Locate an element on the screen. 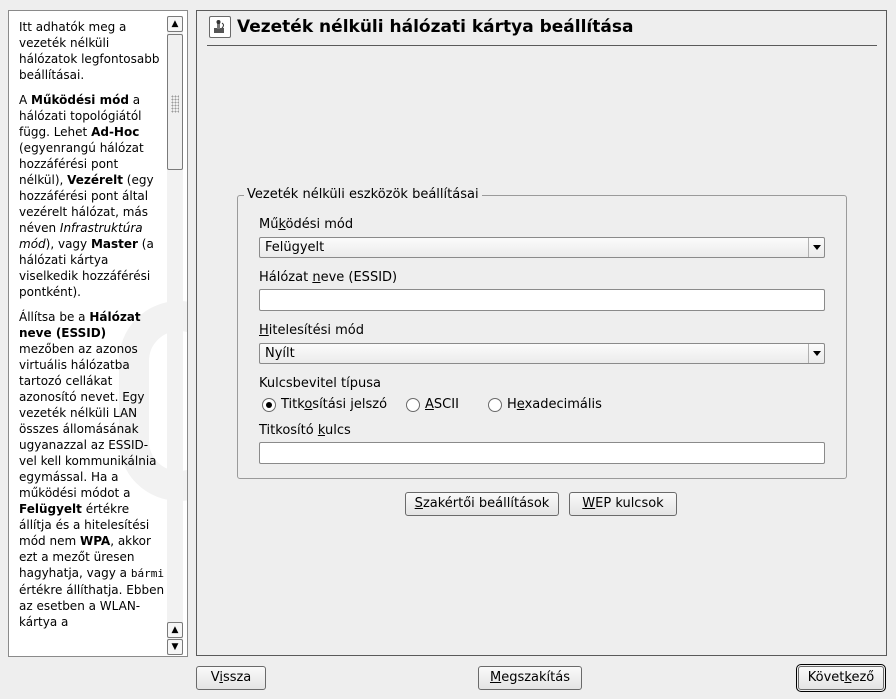 The height and width of the screenshot is (699, 896). radio-ascii-label: ASCII is located at coordinates (442, 404).